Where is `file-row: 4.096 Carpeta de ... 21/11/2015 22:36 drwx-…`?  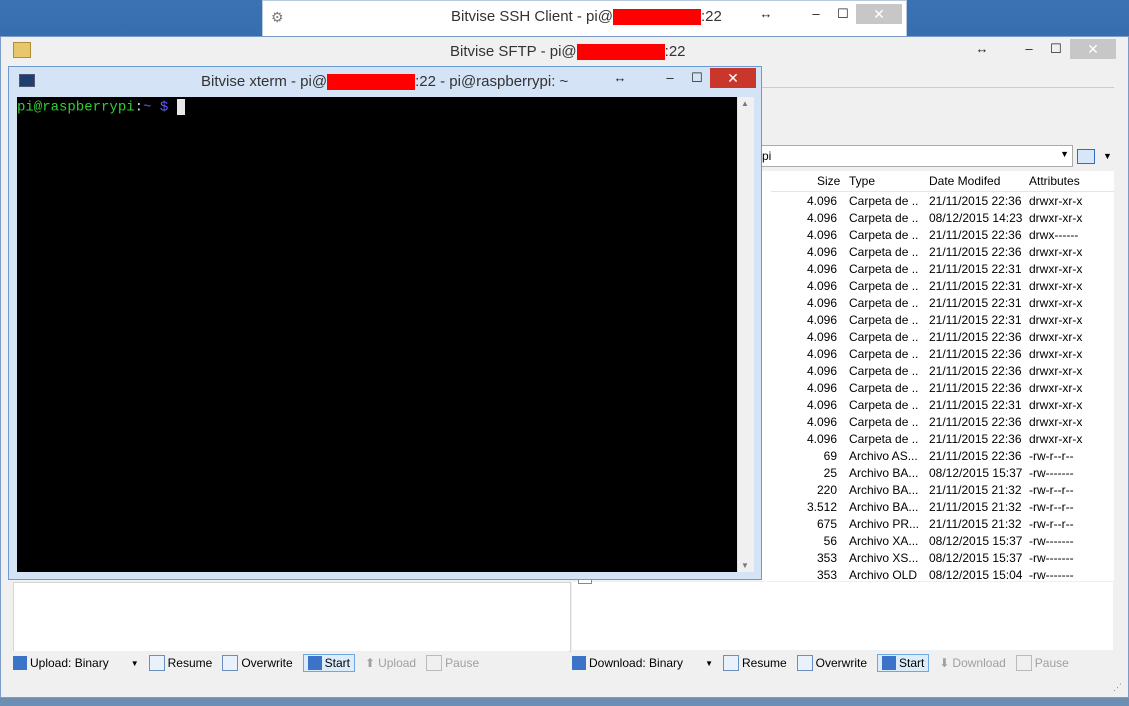 file-row: 4.096 Carpeta de ... 21/11/2015 22:36 drwx-… is located at coordinates (937, 235).